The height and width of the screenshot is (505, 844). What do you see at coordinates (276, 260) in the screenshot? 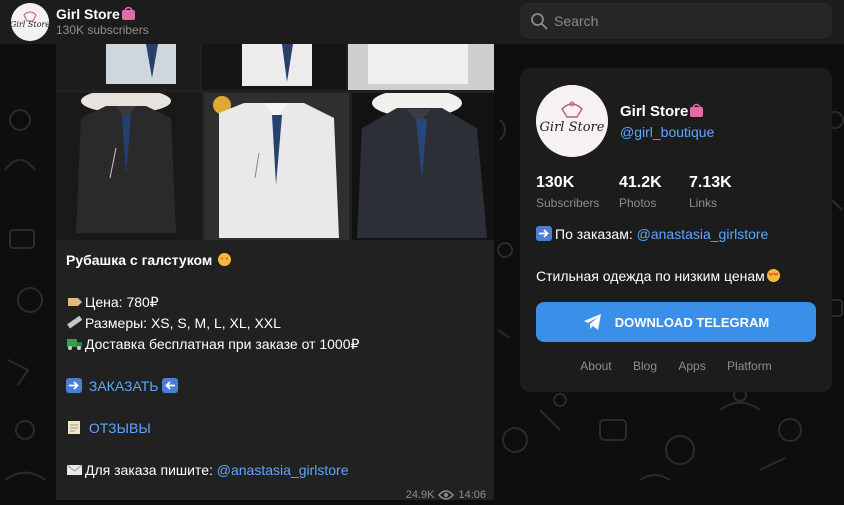
I see `post-title-line: Рубашка с галстуком` at bounding box center [276, 260].